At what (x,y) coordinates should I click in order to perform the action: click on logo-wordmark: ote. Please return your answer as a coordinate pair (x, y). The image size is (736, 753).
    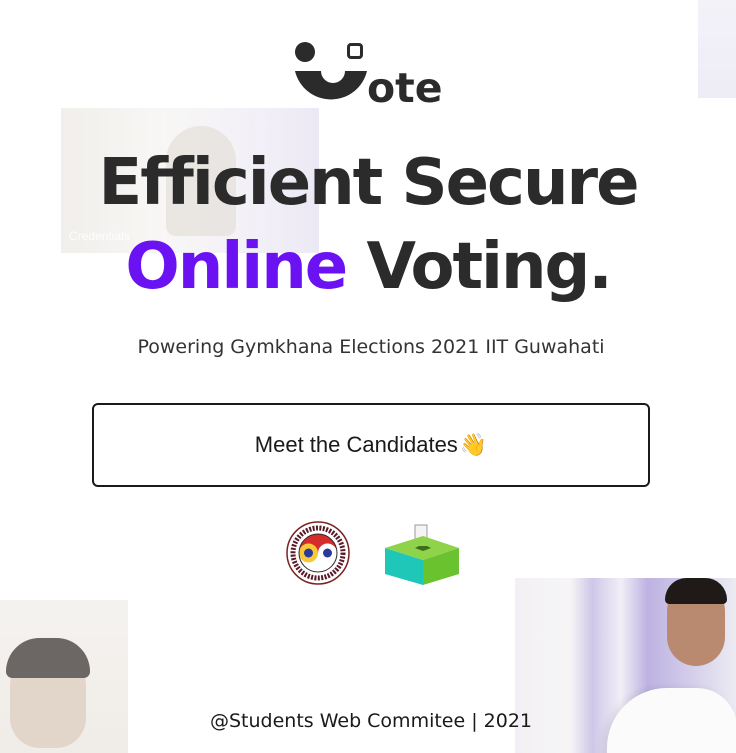
    Looking at the image, I should click on (405, 88).